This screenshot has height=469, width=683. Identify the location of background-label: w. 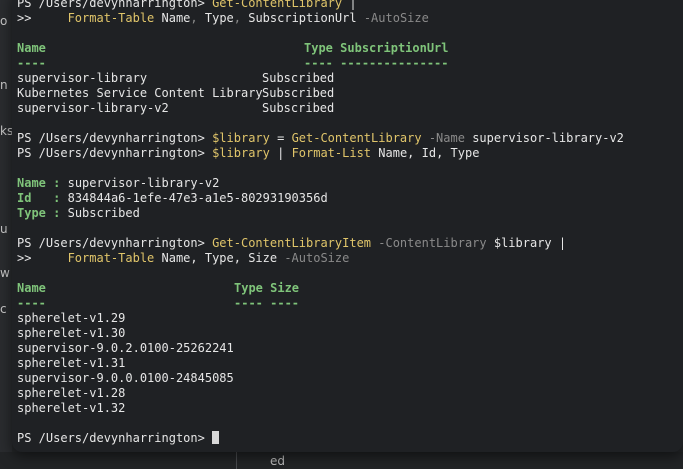
(5, 273).